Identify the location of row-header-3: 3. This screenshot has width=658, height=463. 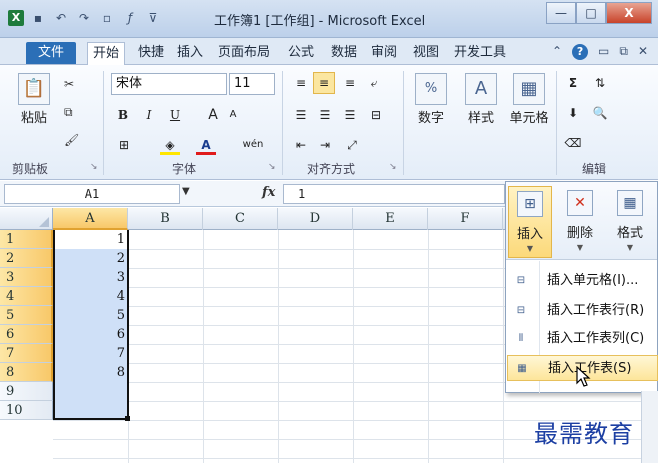
(26, 277).